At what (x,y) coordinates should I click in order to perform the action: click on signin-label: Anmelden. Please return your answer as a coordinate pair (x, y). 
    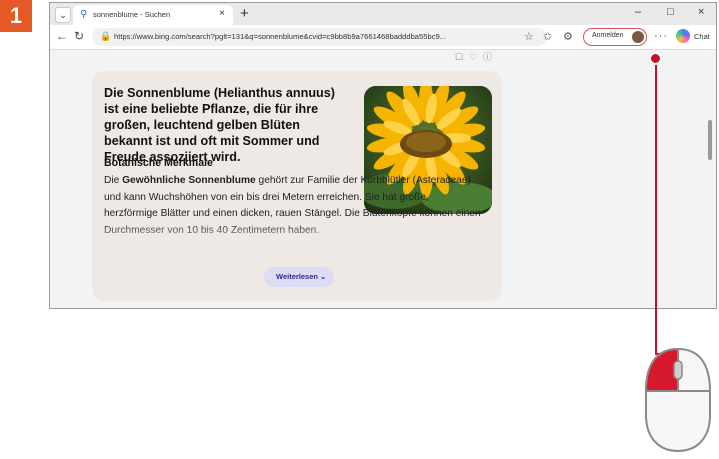
    Looking at the image, I should click on (608, 35).